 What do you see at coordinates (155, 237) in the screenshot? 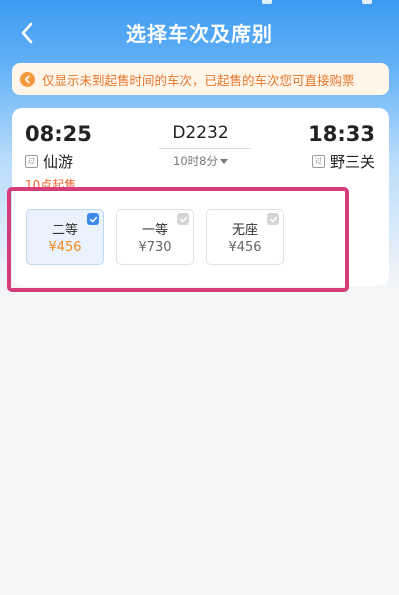
I see `seat-option-first-class: 一等 ¥730` at bounding box center [155, 237].